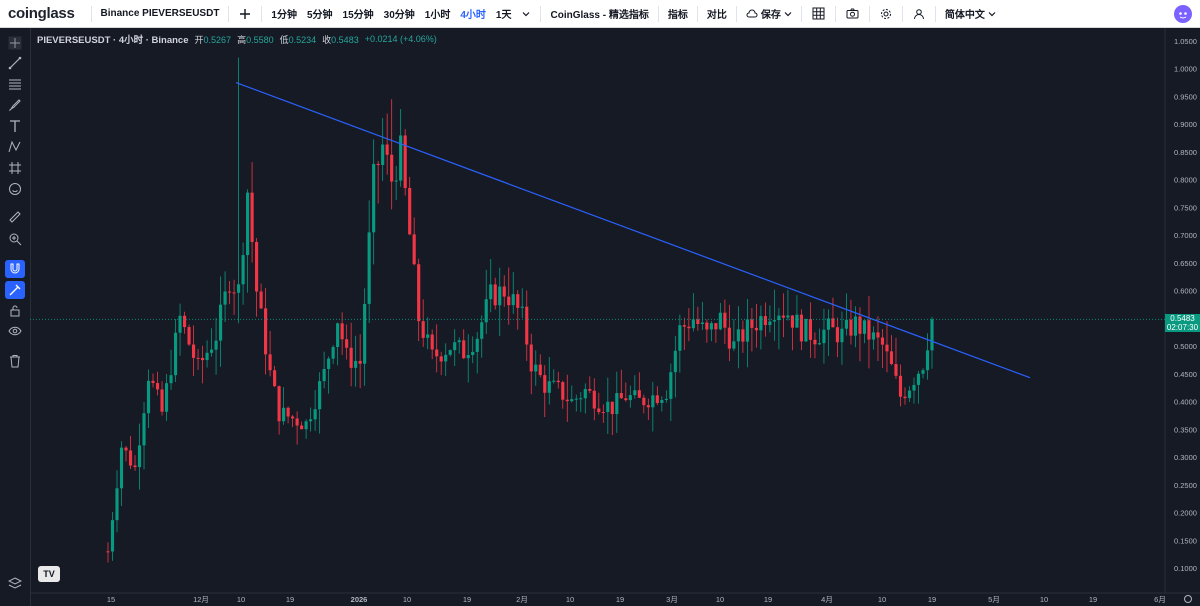 The image size is (1200, 606). I want to click on interval-button: 1小时, so click(438, 13).